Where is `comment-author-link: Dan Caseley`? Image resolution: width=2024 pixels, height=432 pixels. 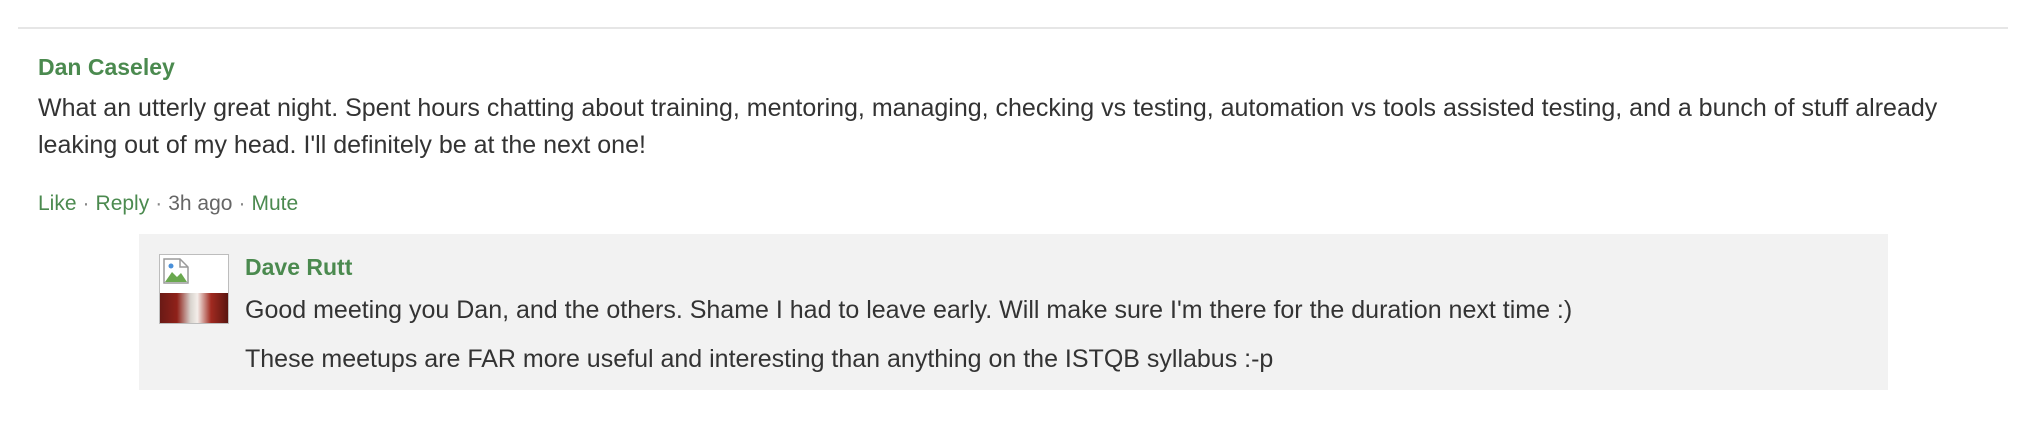 comment-author-link: Dan Caseley is located at coordinates (1023, 67).